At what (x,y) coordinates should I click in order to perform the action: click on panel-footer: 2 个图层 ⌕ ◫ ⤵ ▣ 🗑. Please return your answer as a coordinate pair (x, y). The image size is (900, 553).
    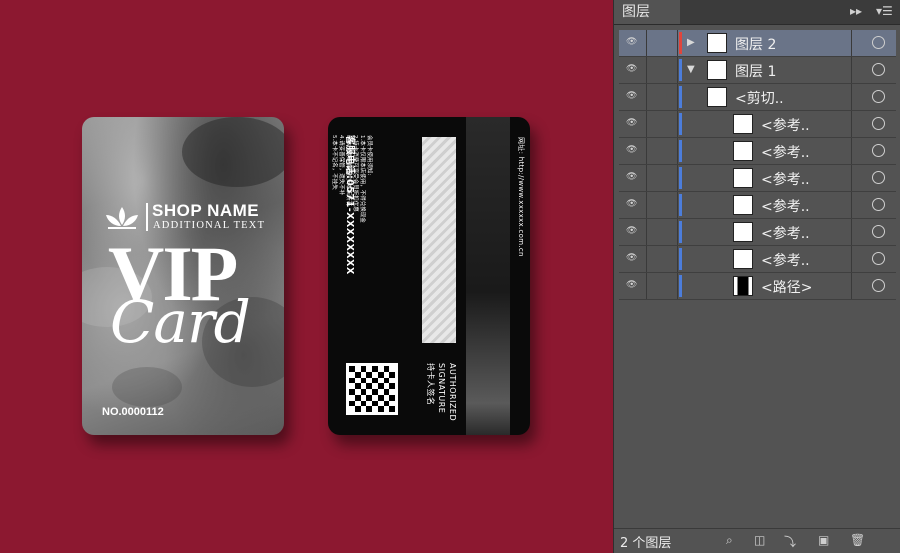
    Looking at the image, I should click on (757, 540).